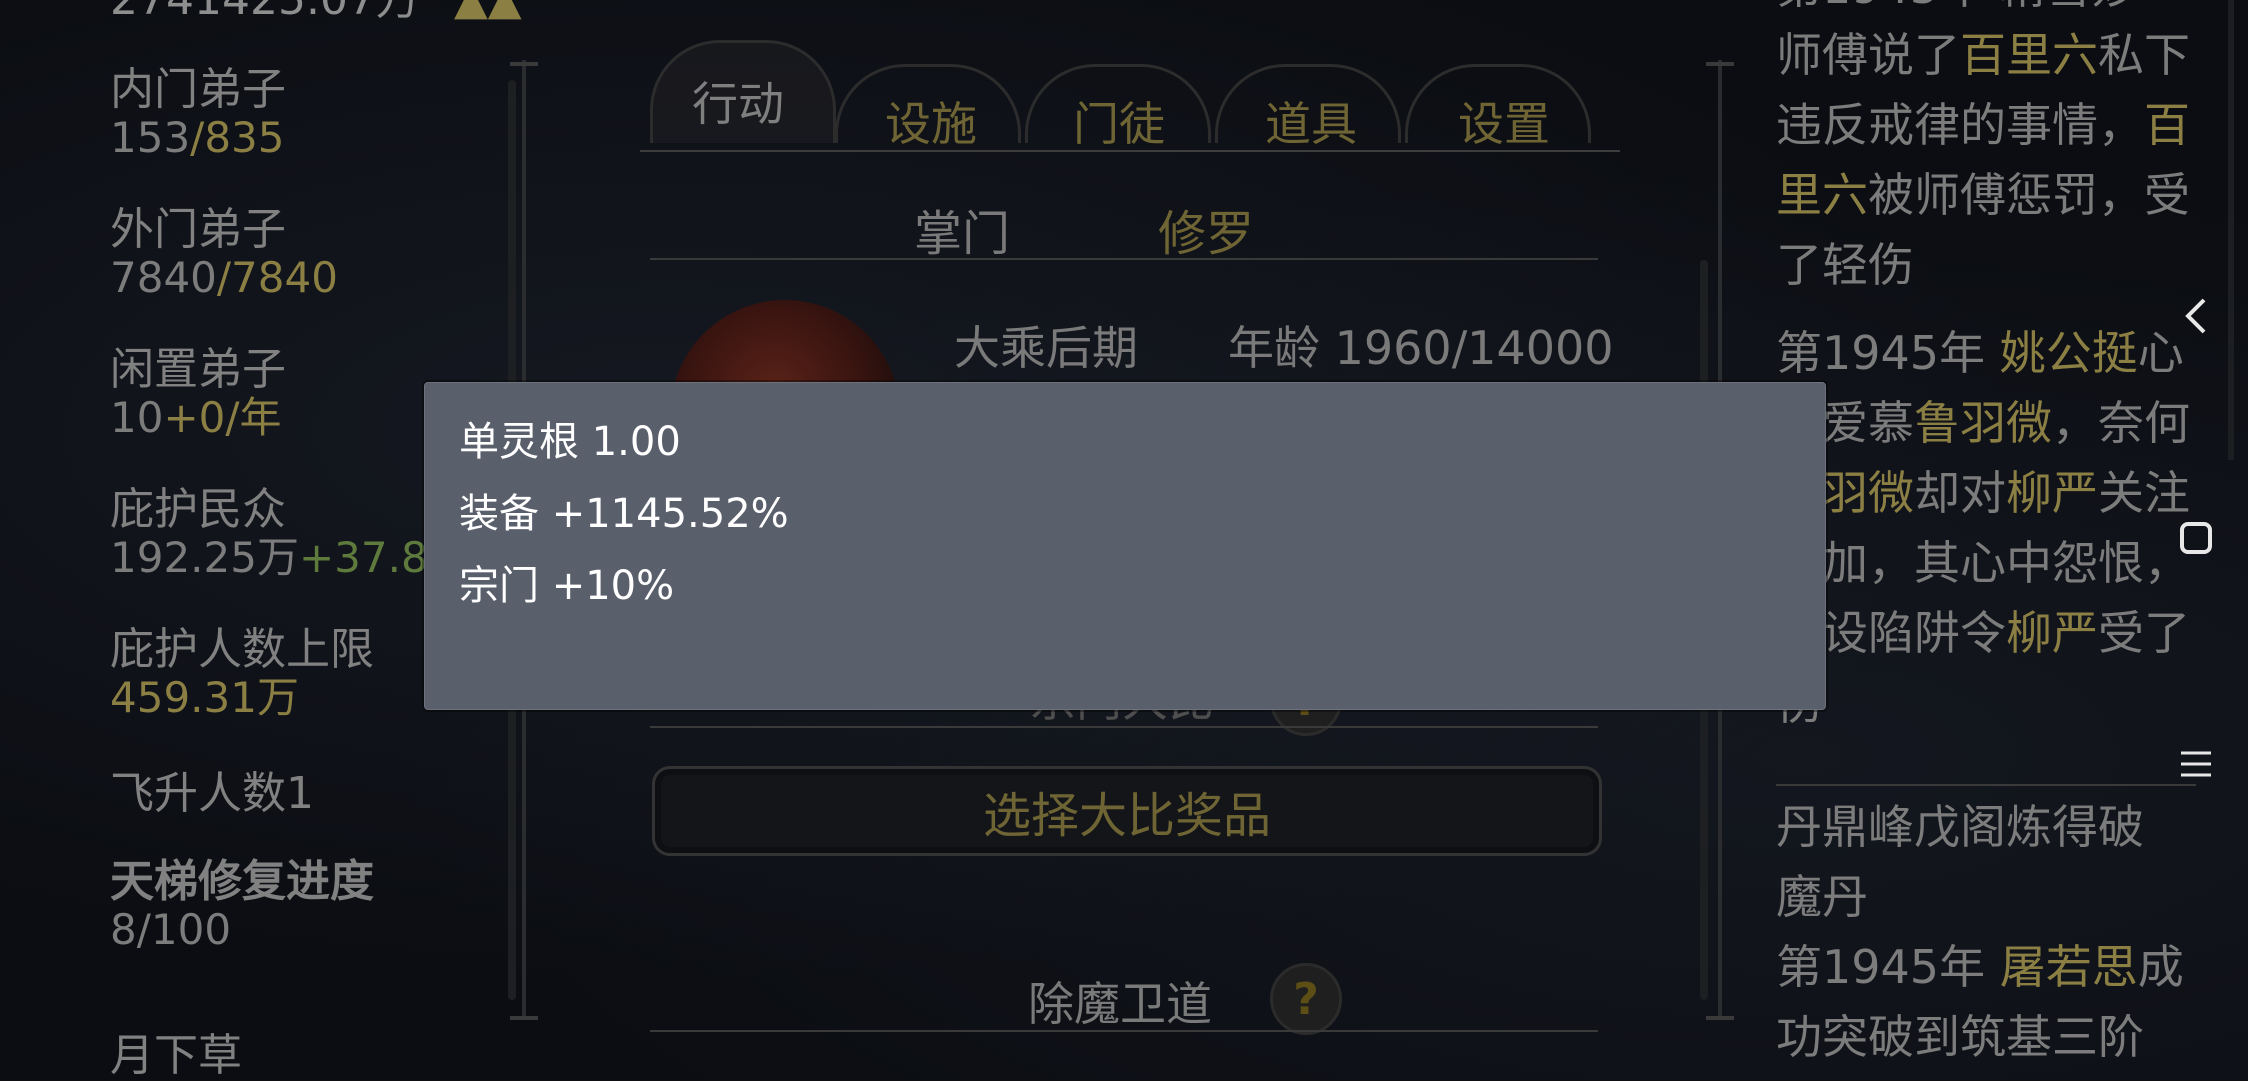 This screenshot has width=2248, height=1081. Describe the element at coordinates (1957, 11) in the screenshot. I see `log-partial-top: 第1945年 精雪妙` at that location.